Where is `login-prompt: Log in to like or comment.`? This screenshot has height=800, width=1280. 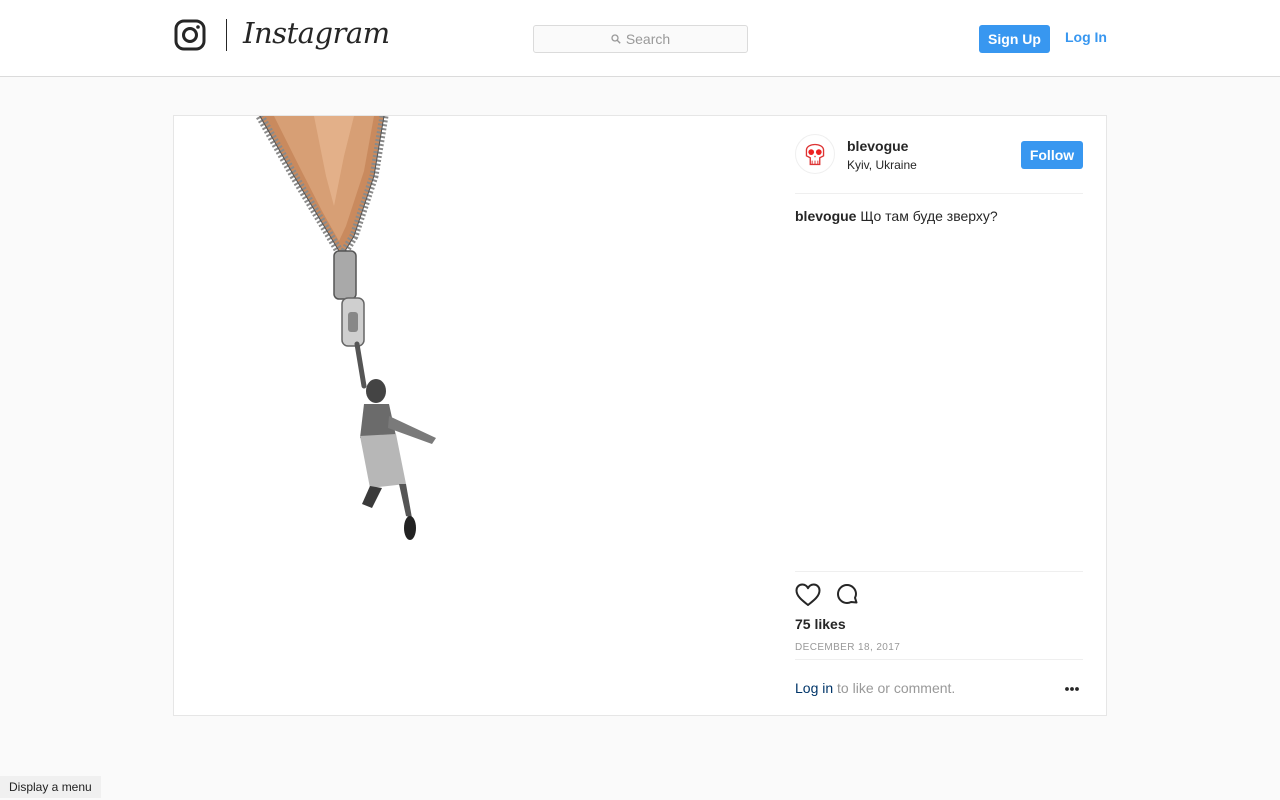 login-prompt: Log in to like or comment. is located at coordinates (875, 688).